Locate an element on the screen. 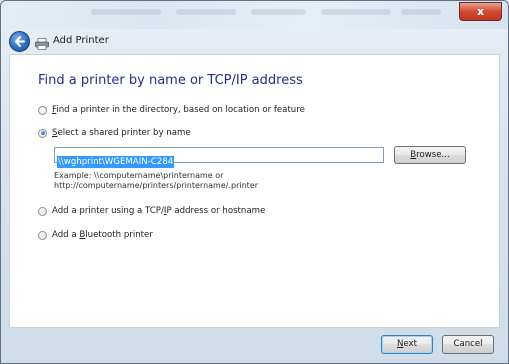  next-button: Next is located at coordinates (407, 344).